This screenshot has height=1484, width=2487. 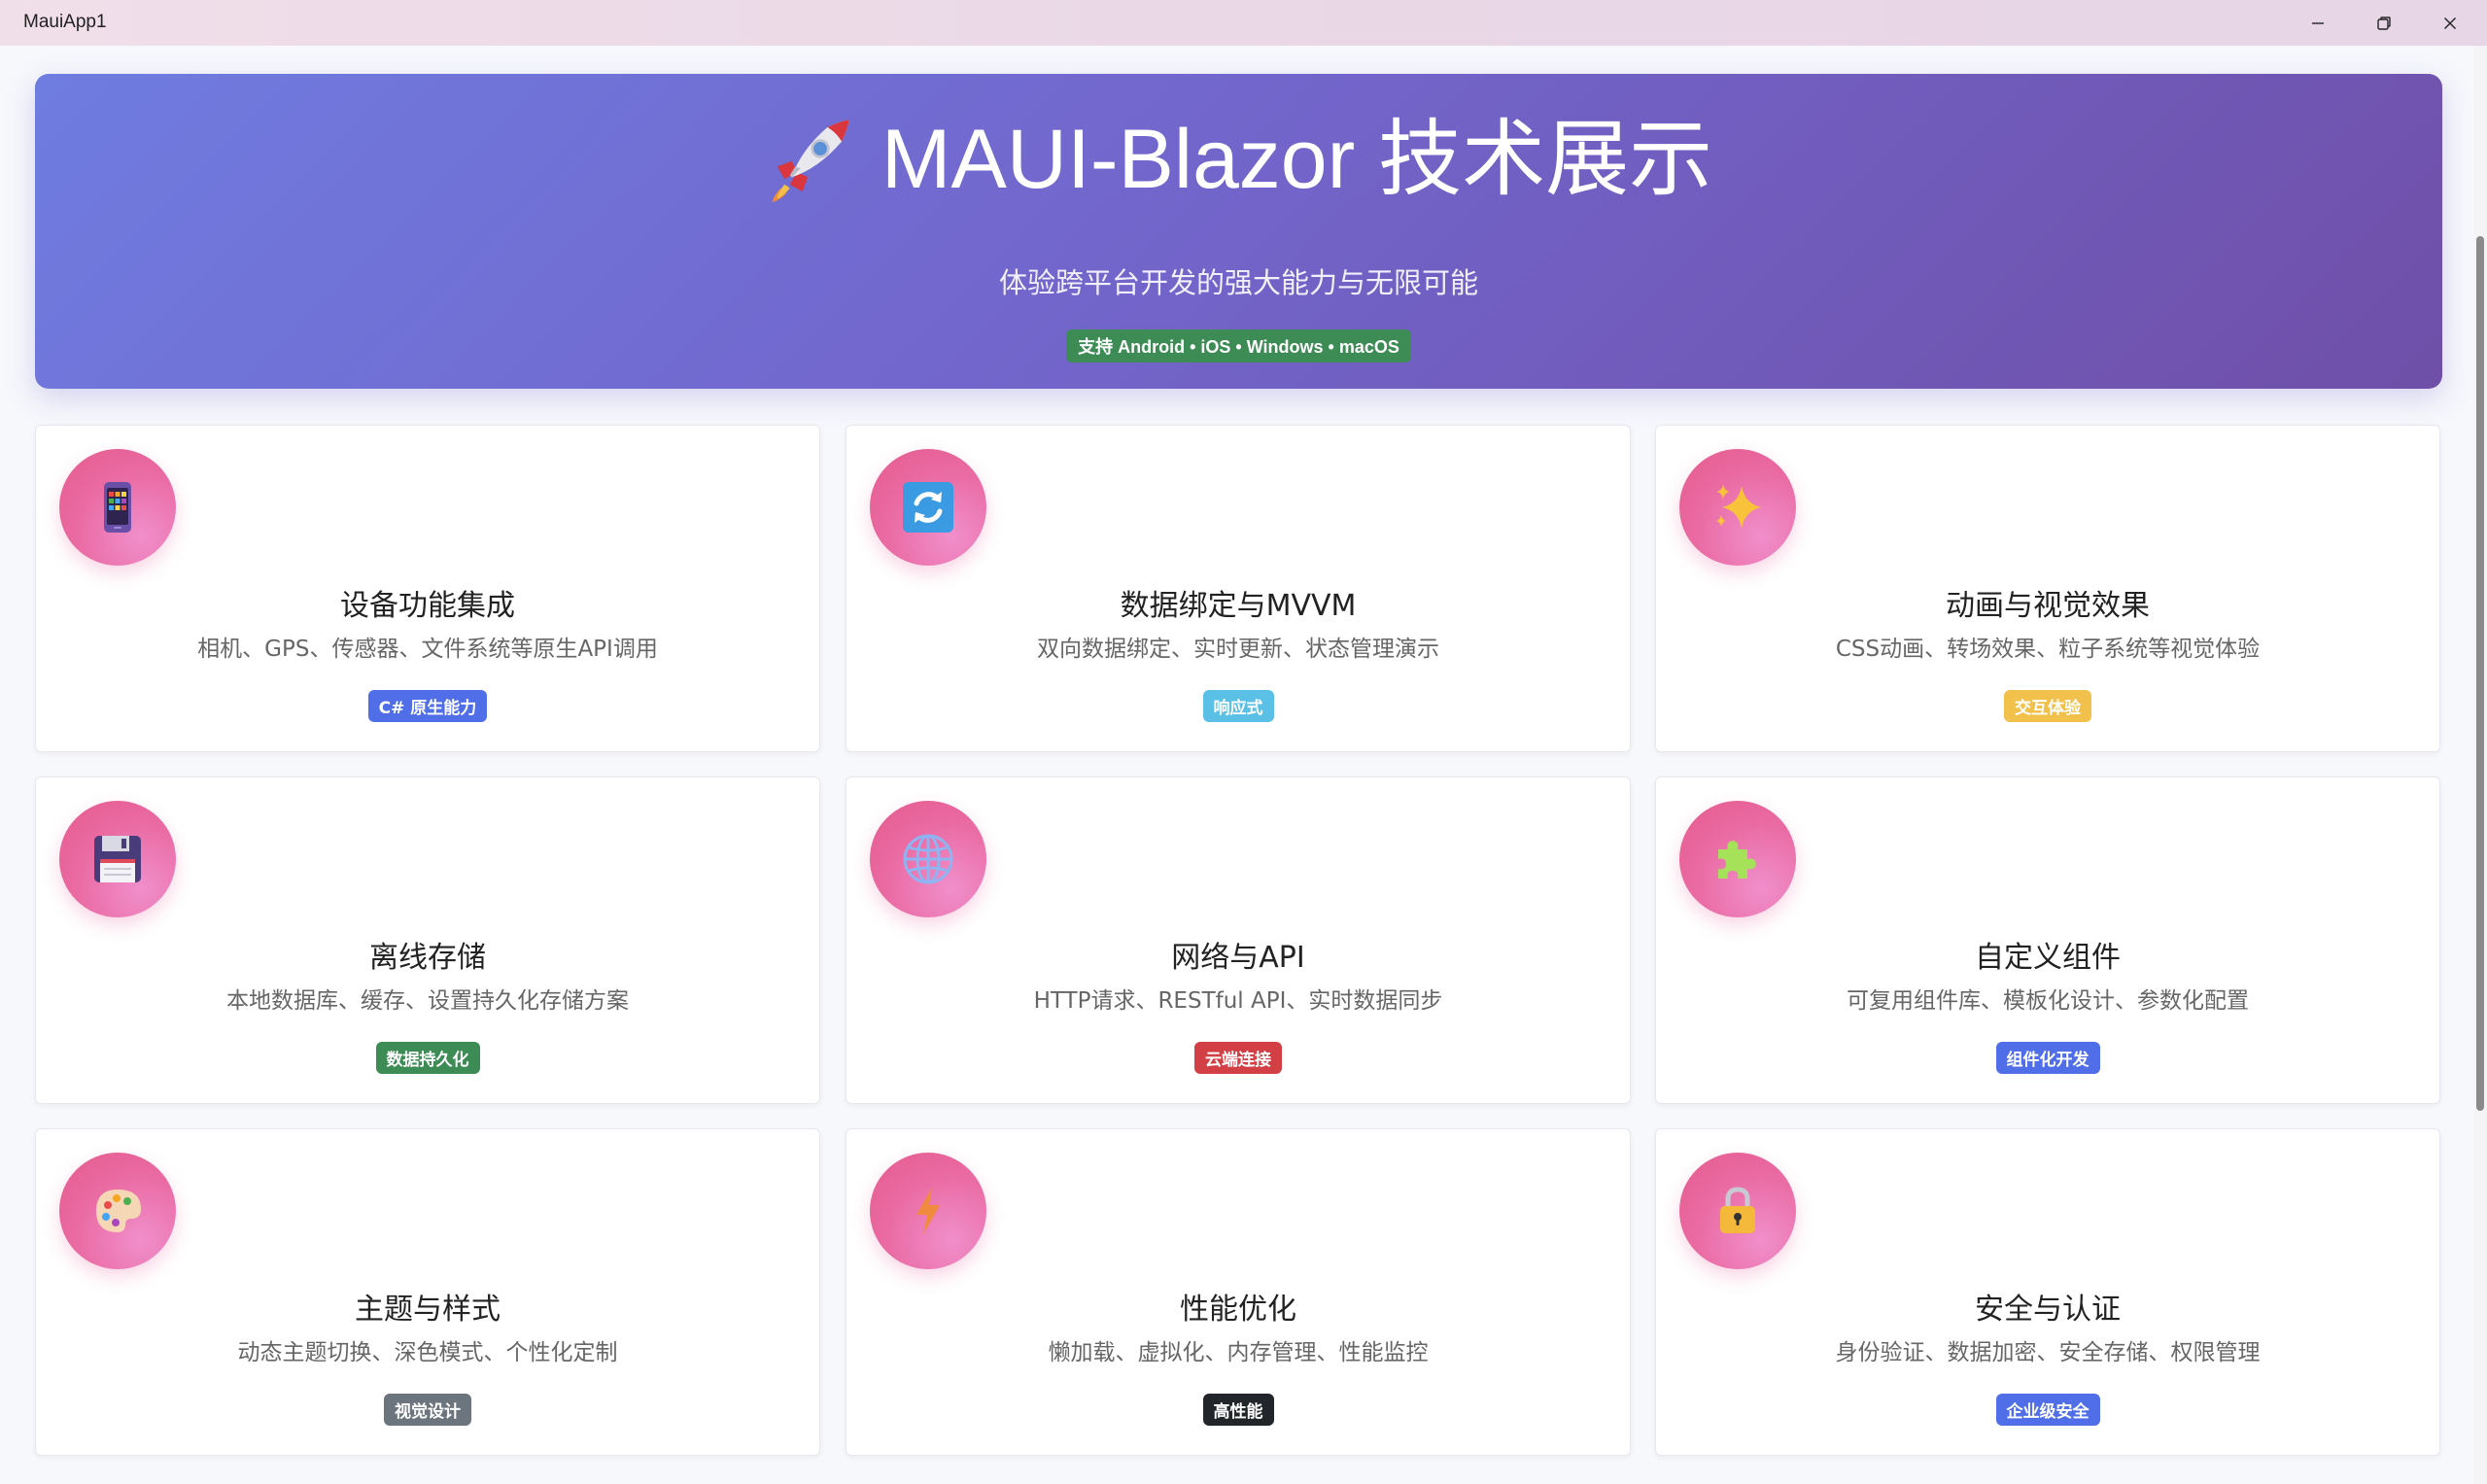 I want to click on feature-card-performance: 性能优化 懒加载、虚拟化、内存管理、性能监控 高性能, so click(x=1238, y=1292).